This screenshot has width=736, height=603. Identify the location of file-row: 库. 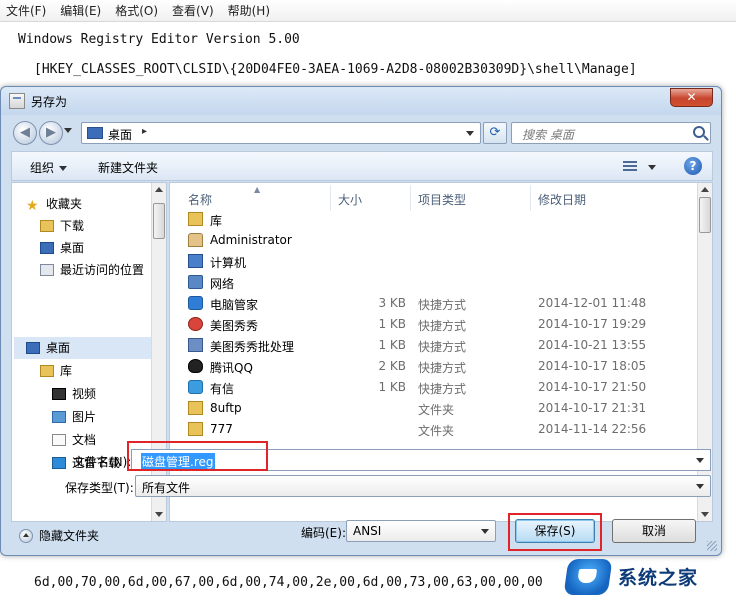
(434, 219).